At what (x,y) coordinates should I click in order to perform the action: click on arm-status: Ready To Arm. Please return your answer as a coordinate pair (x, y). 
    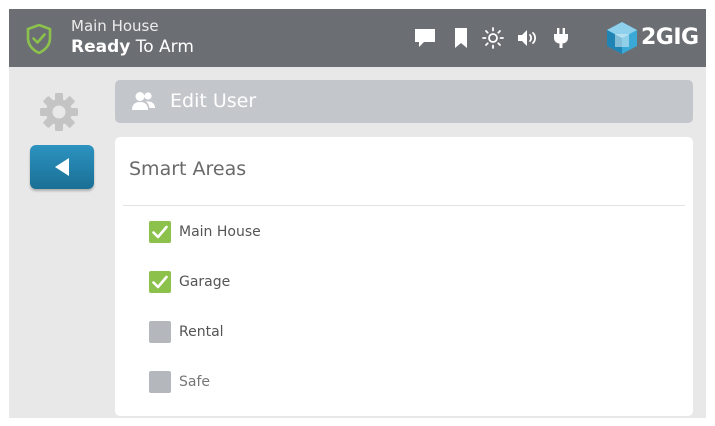
    Looking at the image, I should click on (132, 47).